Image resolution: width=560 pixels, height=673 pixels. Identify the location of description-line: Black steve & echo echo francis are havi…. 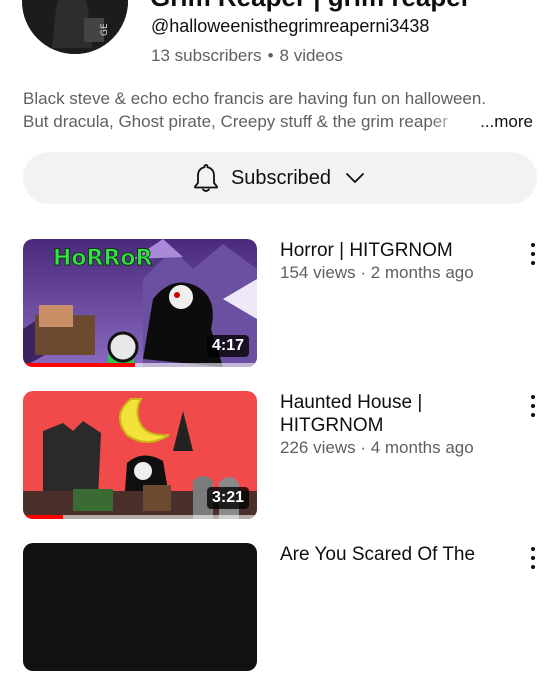
(255, 98).